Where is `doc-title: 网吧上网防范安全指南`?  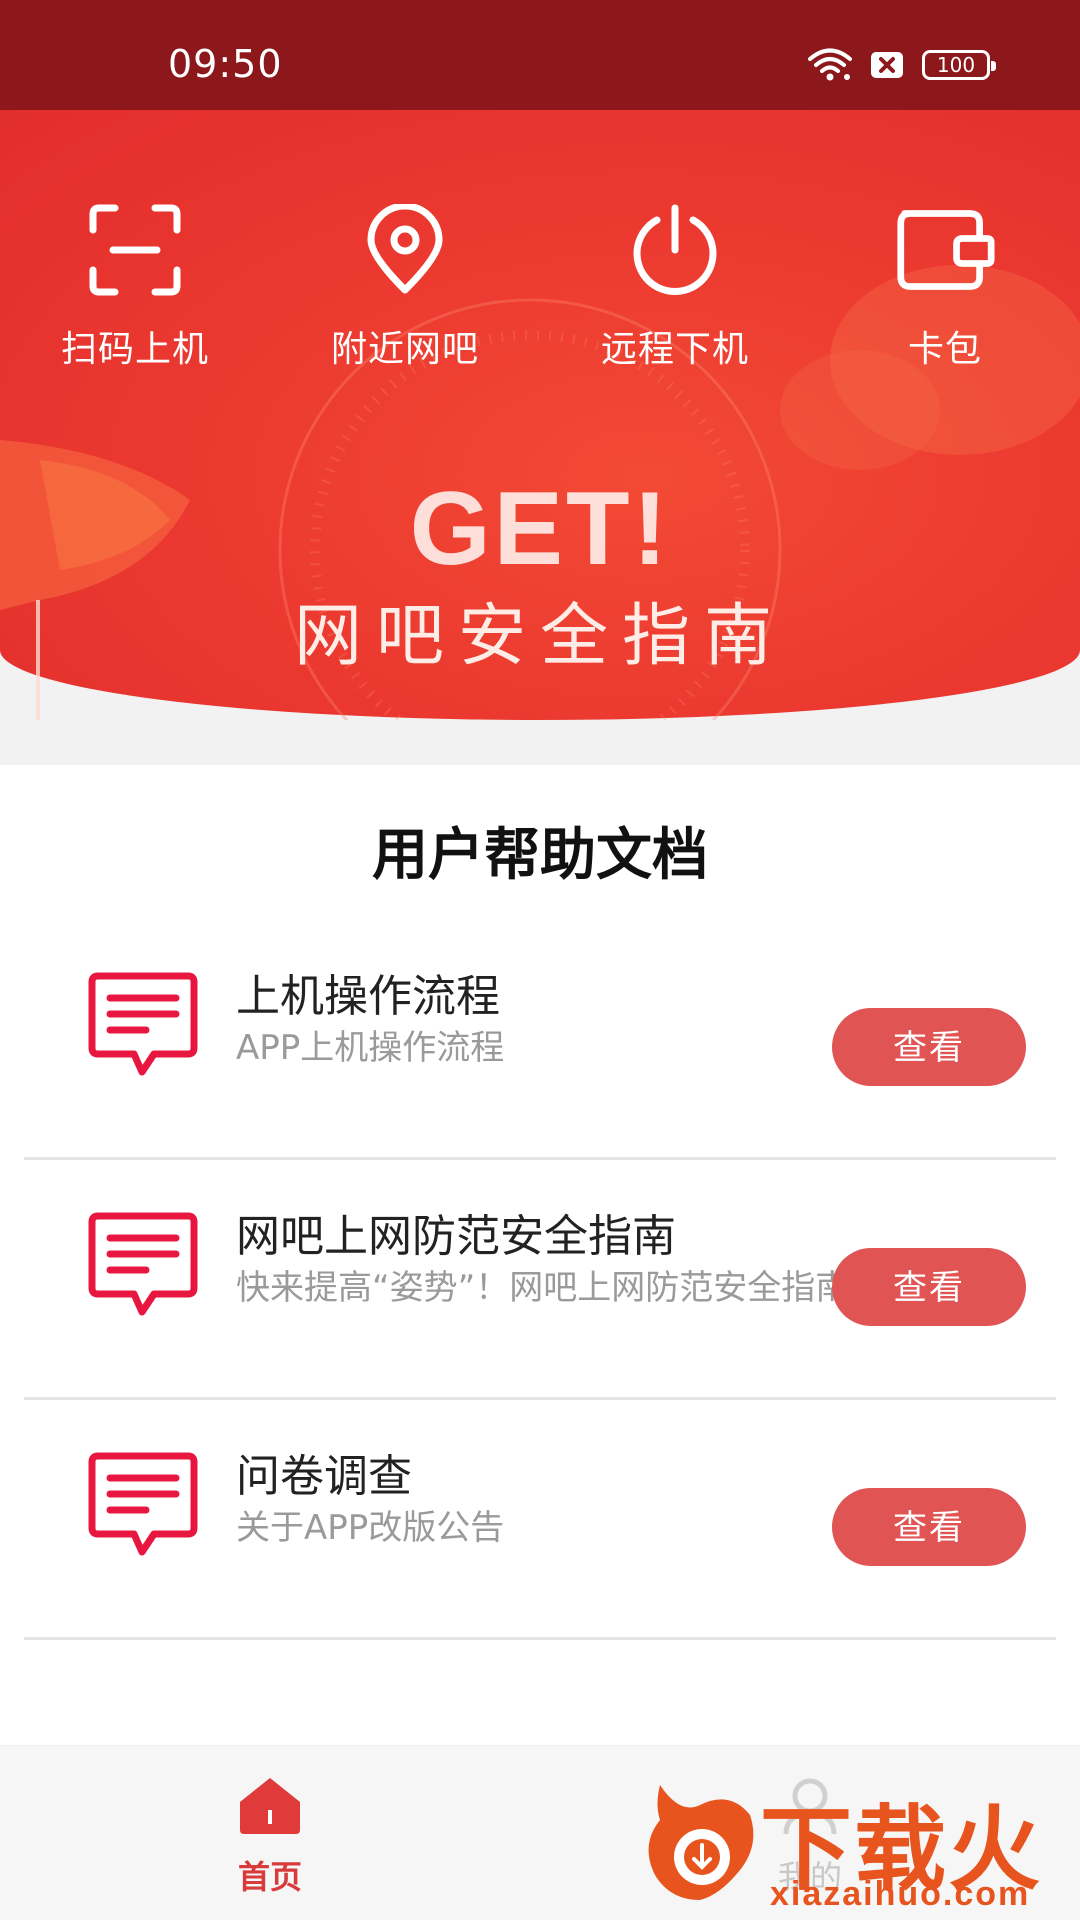
doc-title: 网吧上网防范安全指南 is located at coordinates (456, 1236).